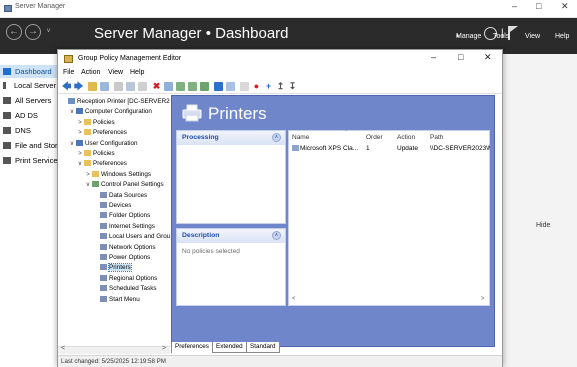  What do you see at coordinates (229, 347) in the screenshot?
I see `tab-extended: Extended` at bounding box center [229, 347].